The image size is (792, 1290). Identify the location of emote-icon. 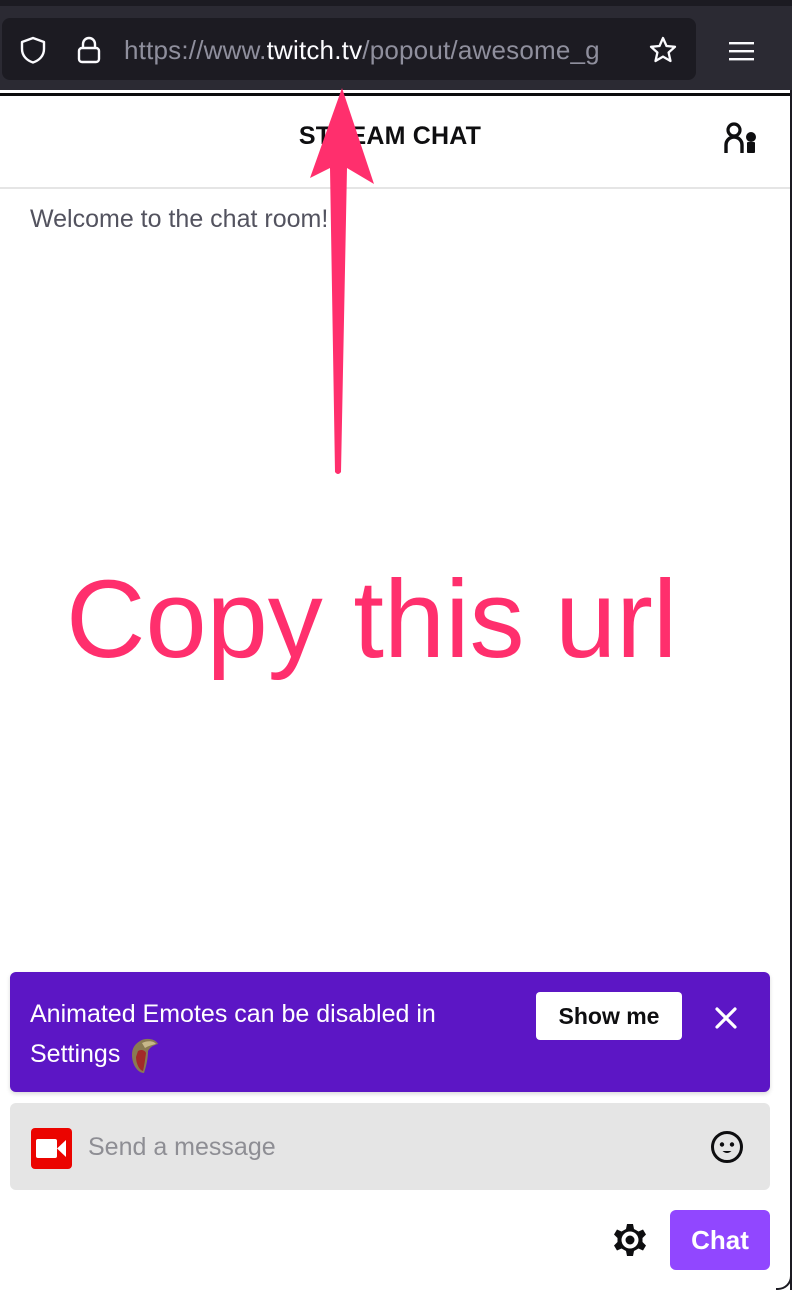
(145, 1056).